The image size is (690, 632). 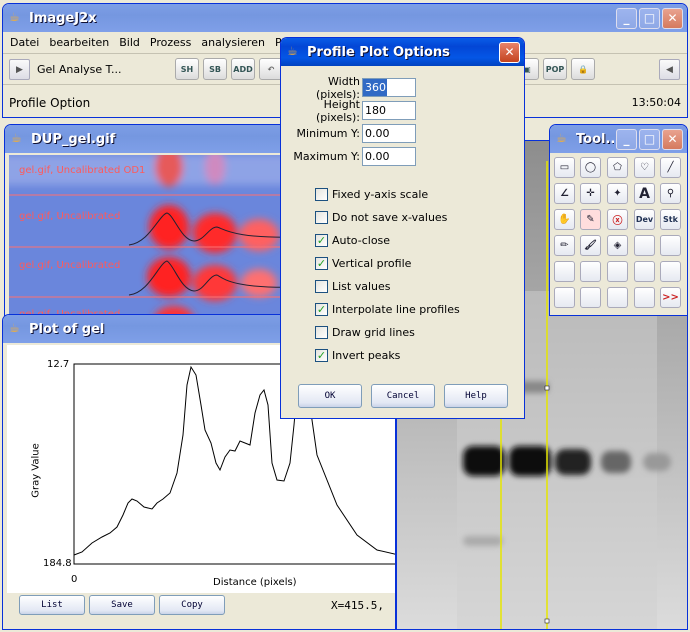 I want to click on dup-gel-title-bar: ☕ DUP_gel.gif, so click(x=154, y=139).